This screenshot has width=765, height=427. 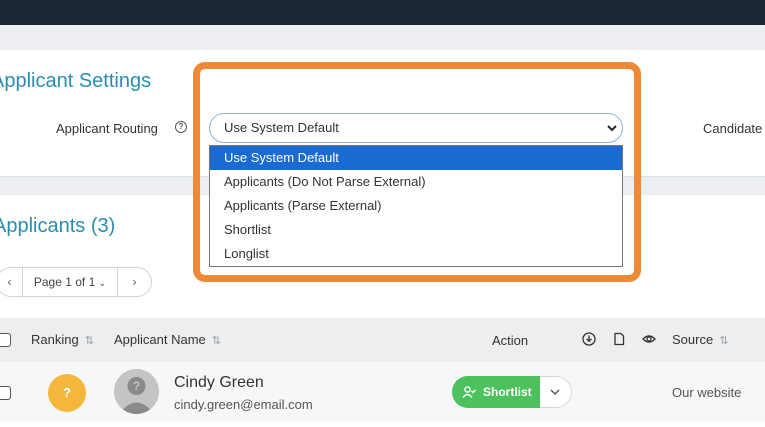 I want to click on column-ranking: Ranking ⇅, so click(x=62, y=339).